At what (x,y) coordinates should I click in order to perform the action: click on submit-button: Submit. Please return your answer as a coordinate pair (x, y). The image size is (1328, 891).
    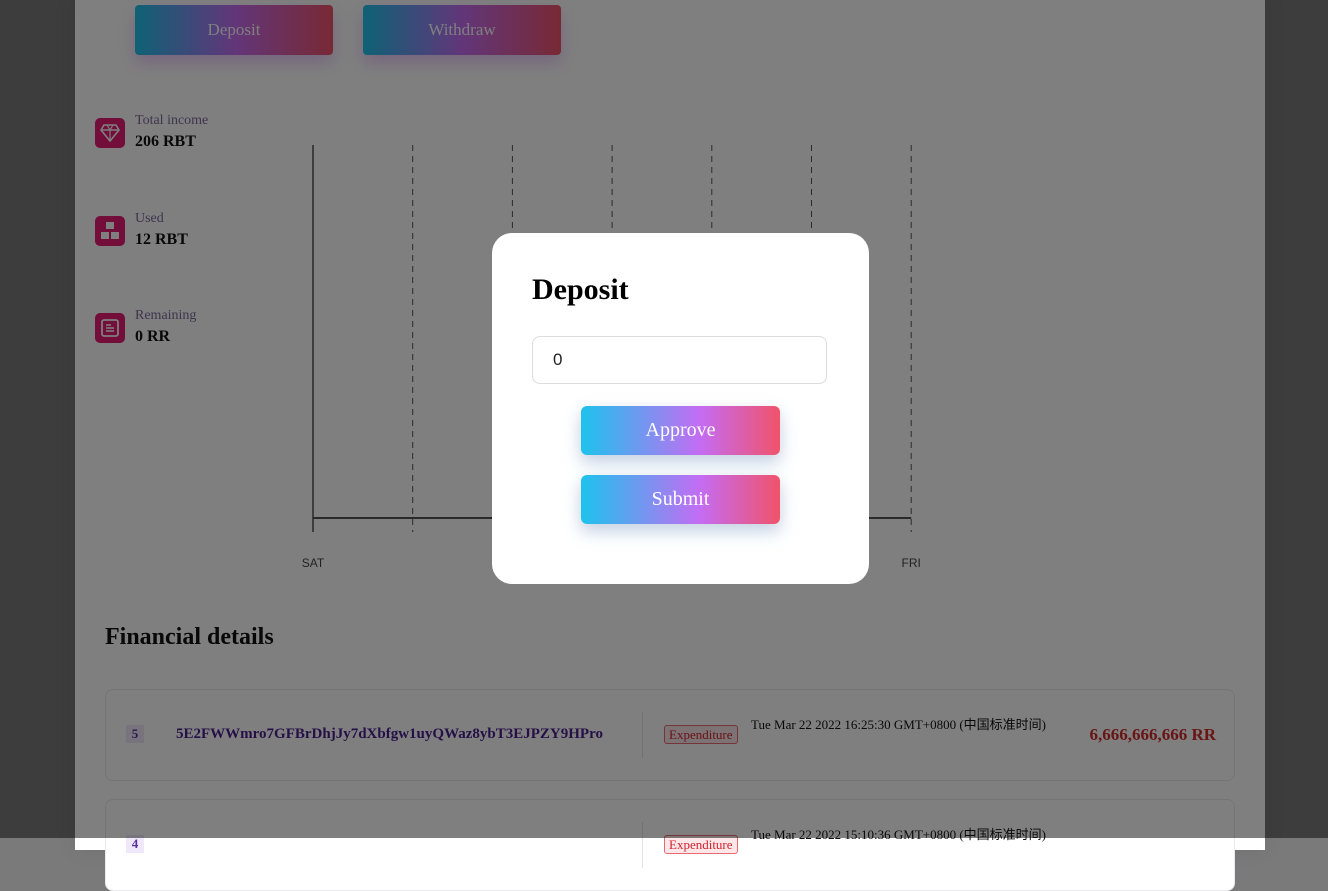
    Looking at the image, I should click on (680, 499).